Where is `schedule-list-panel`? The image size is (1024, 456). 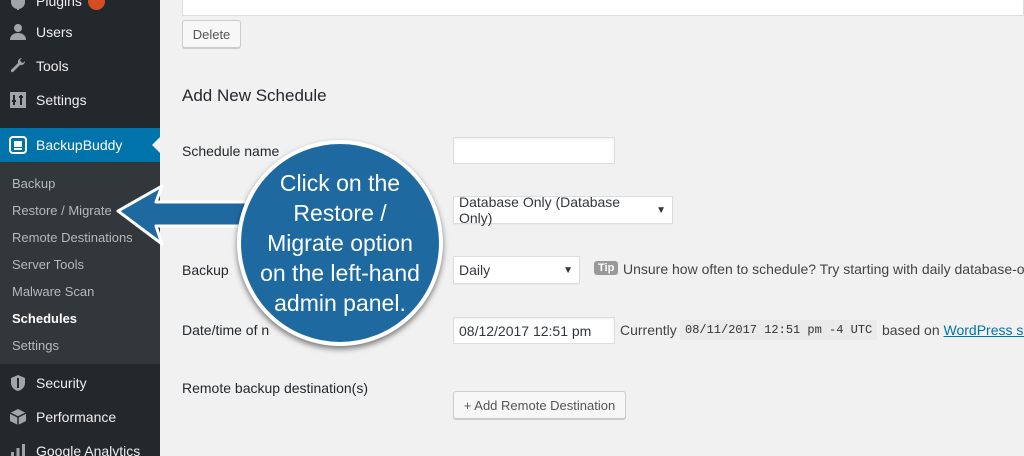
schedule-list-panel is located at coordinates (603, 8).